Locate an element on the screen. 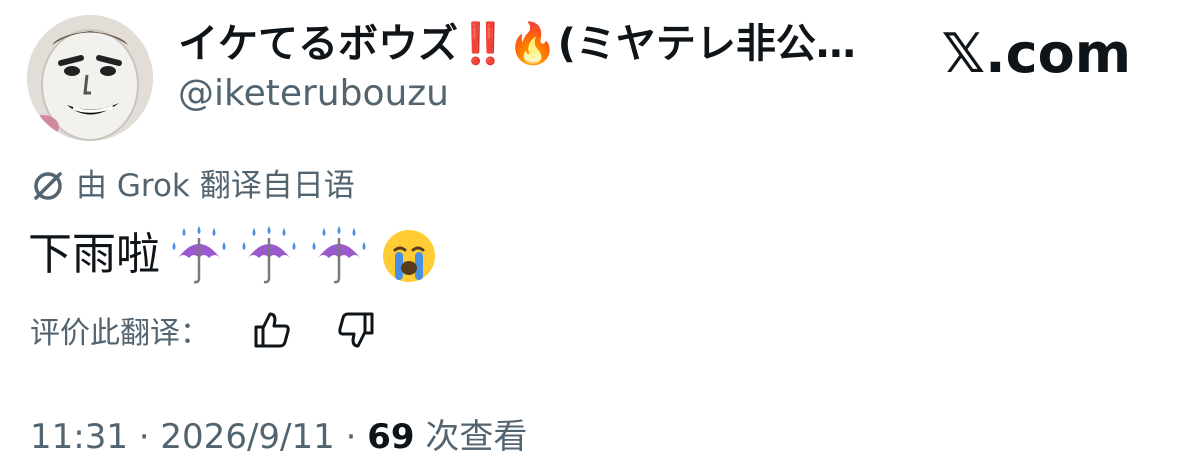 The width and height of the screenshot is (1179, 464). views-label: 次查看 is located at coordinates (471, 437).